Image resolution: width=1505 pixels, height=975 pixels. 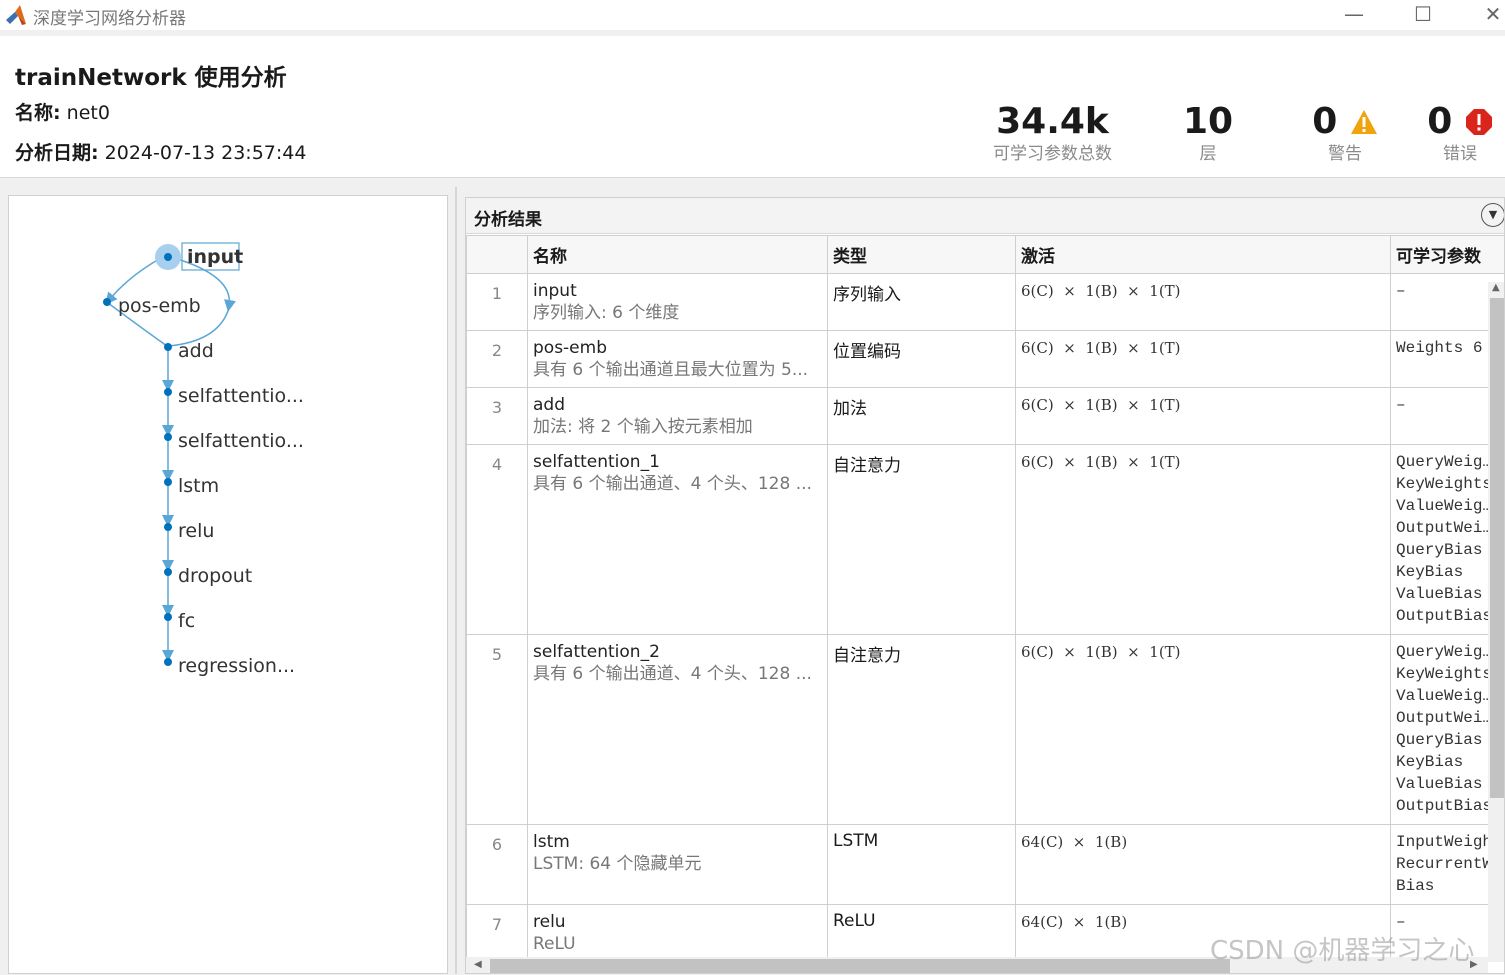 What do you see at coordinates (196, 531) in the screenshot?
I see `graph-node-relu: relu` at bounding box center [196, 531].